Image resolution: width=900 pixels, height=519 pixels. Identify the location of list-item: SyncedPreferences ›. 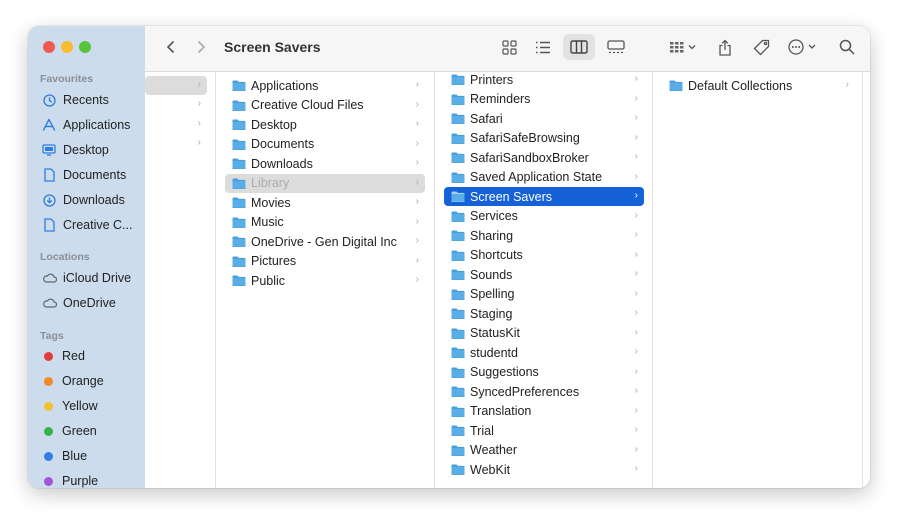
(544, 391).